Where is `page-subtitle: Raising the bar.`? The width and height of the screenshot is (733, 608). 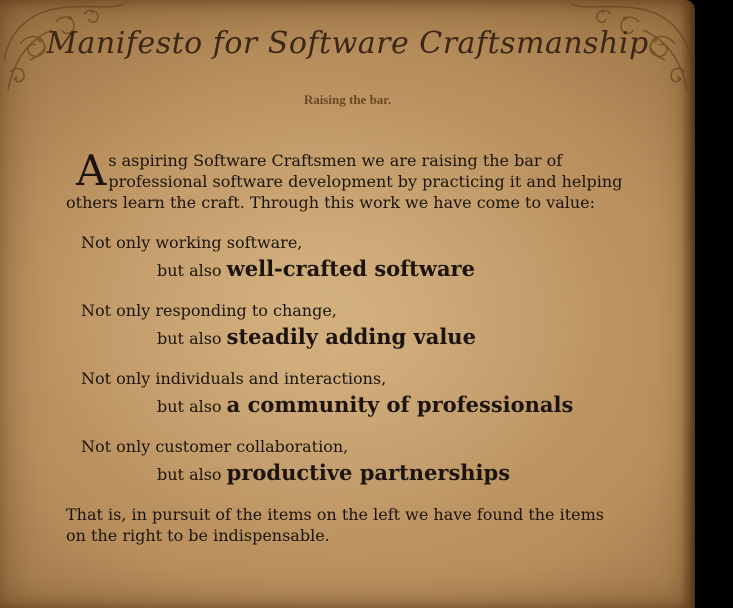 page-subtitle: Raising the bar. is located at coordinates (347, 99).